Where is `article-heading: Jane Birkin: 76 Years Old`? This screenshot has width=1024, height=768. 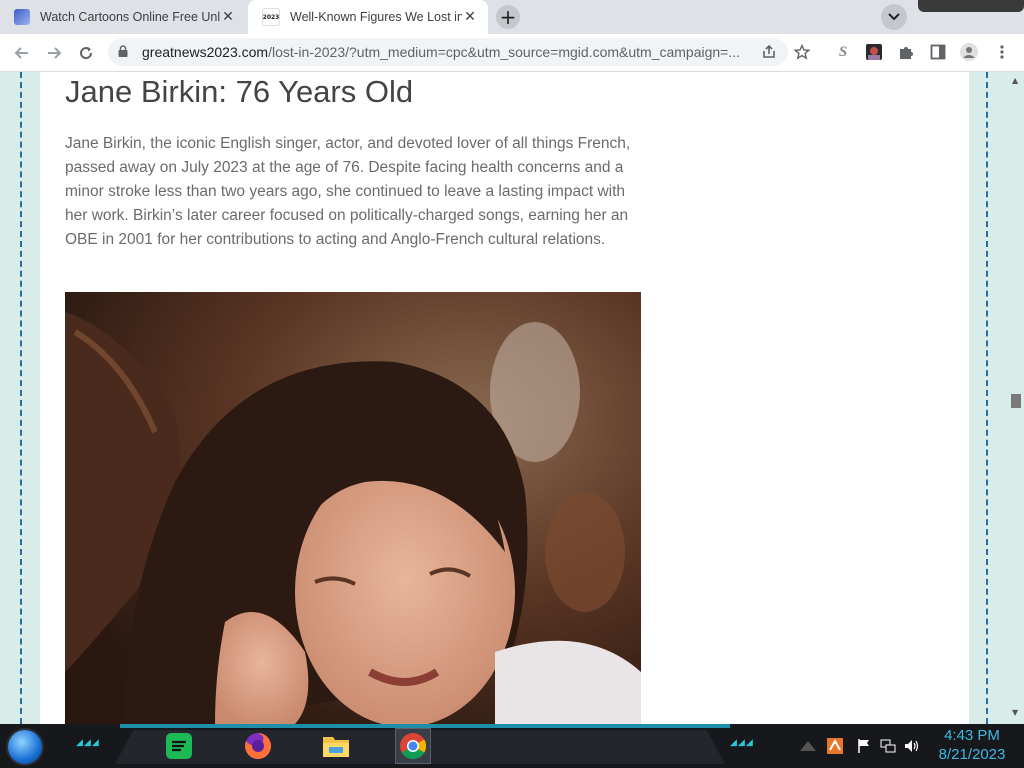 article-heading: Jane Birkin: 76 Years Old is located at coordinates (239, 91).